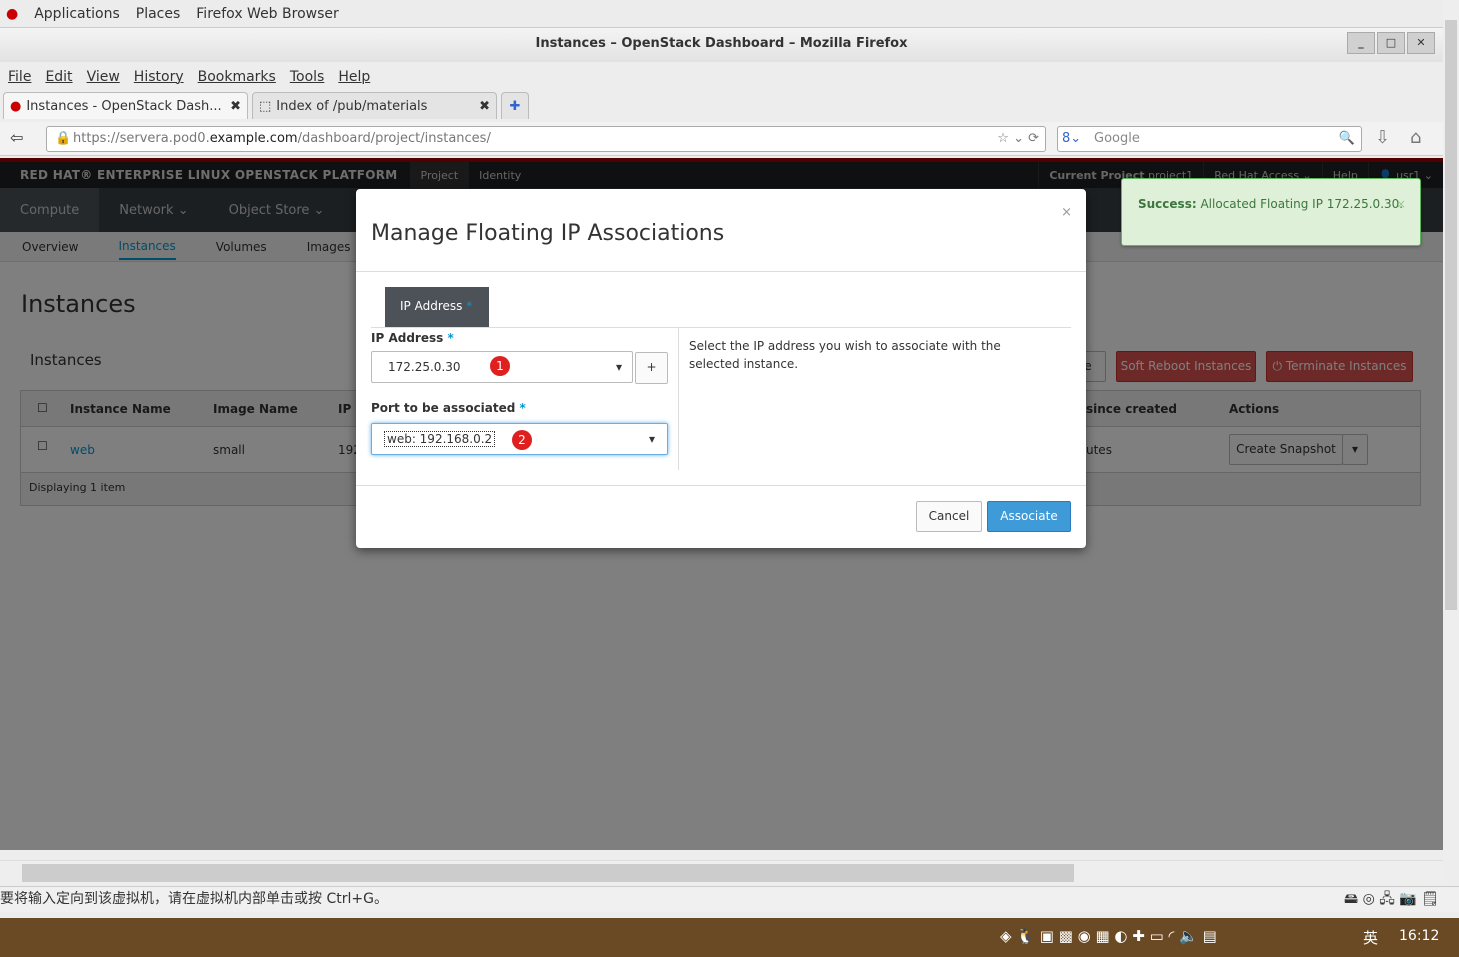 This screenshot has height=957, width=1459. Describe the element at coordinates (1415, 137) in the screenshot. I see `home-icon: ⌂` at that location.